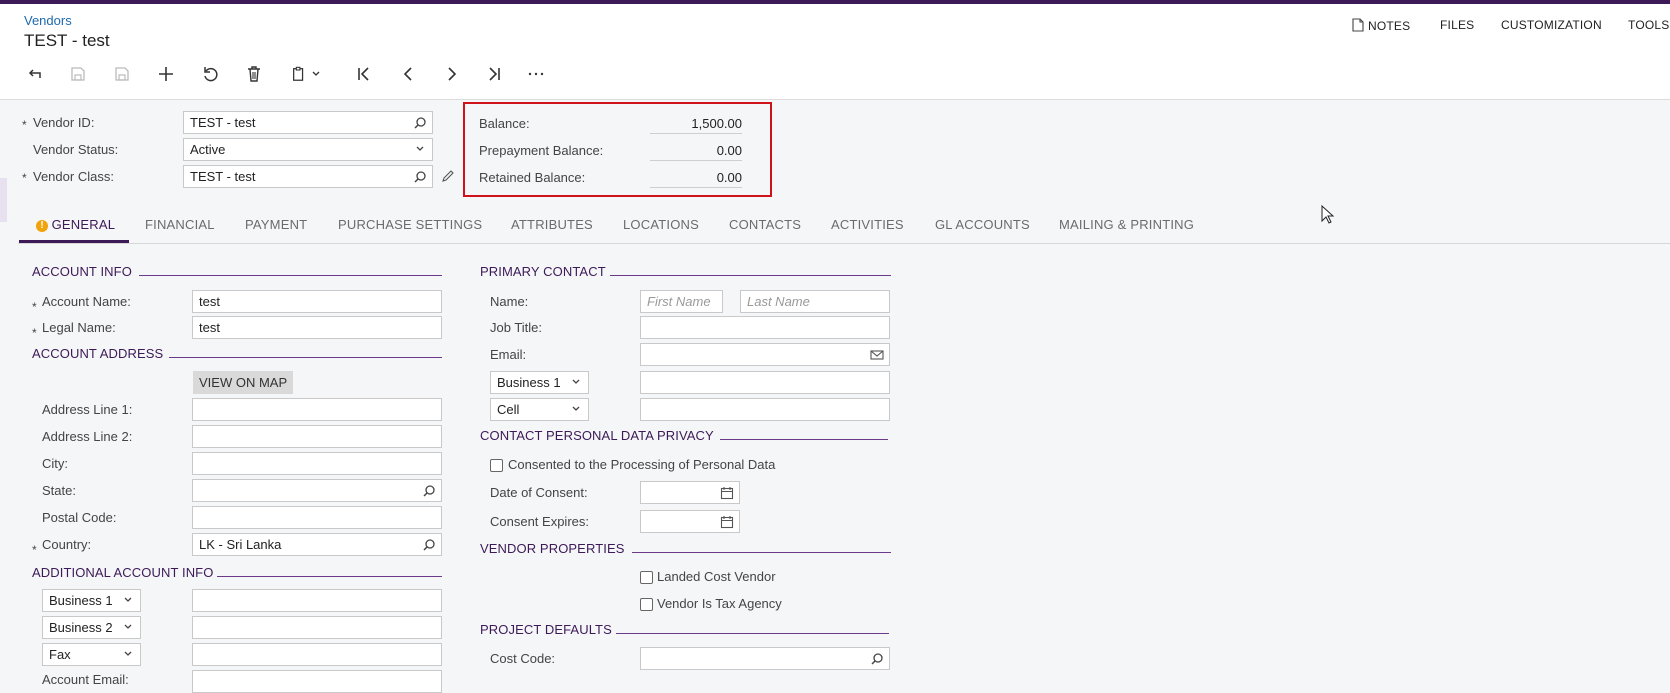 The image size is (1670, 693). I want to click on address-line-2-label: Address Line 2:, so click(87, 436).